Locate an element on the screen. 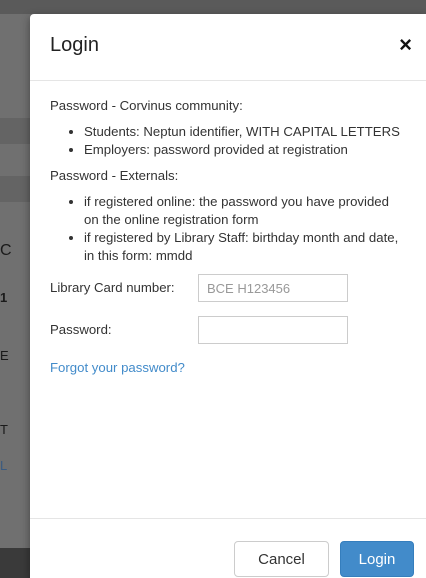 This screenshot has width=426, height=578. background-text: C is located at coordinates (6, 250).